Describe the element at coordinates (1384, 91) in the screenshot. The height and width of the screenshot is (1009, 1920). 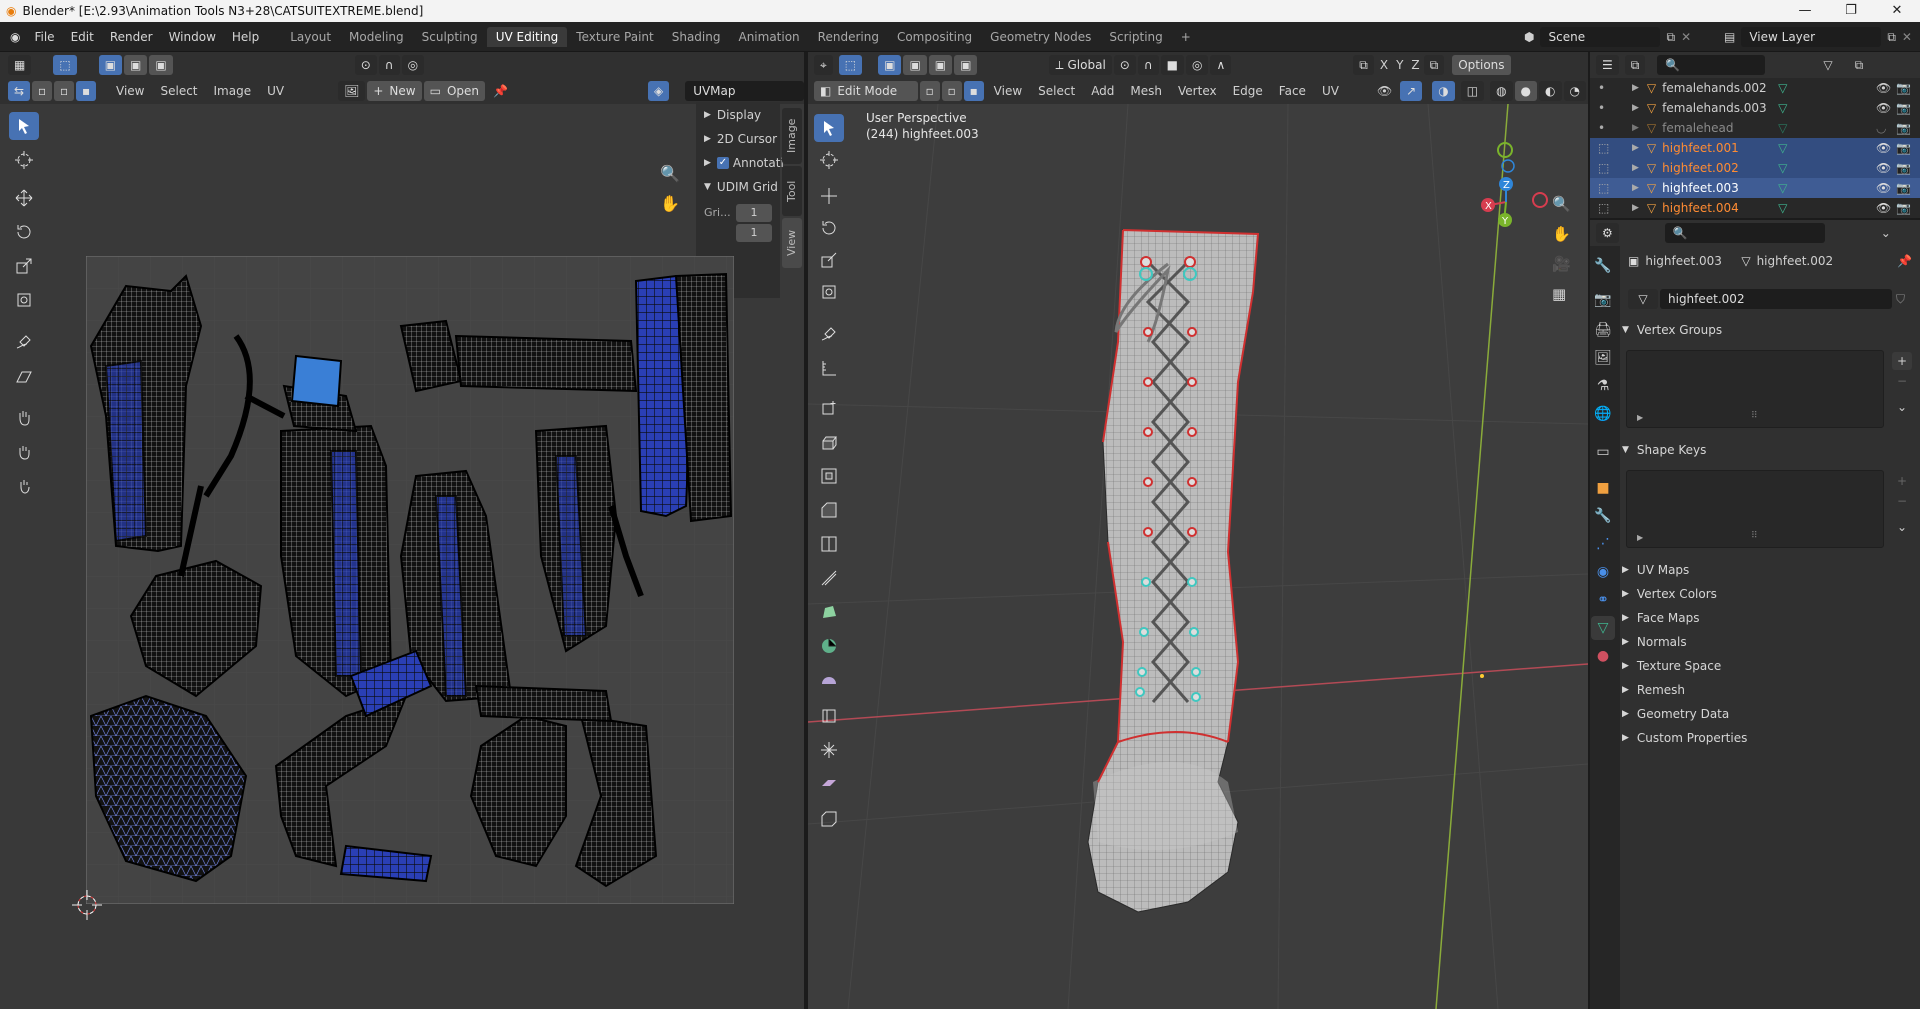
I see `visibility-icon: 👁` at that location.